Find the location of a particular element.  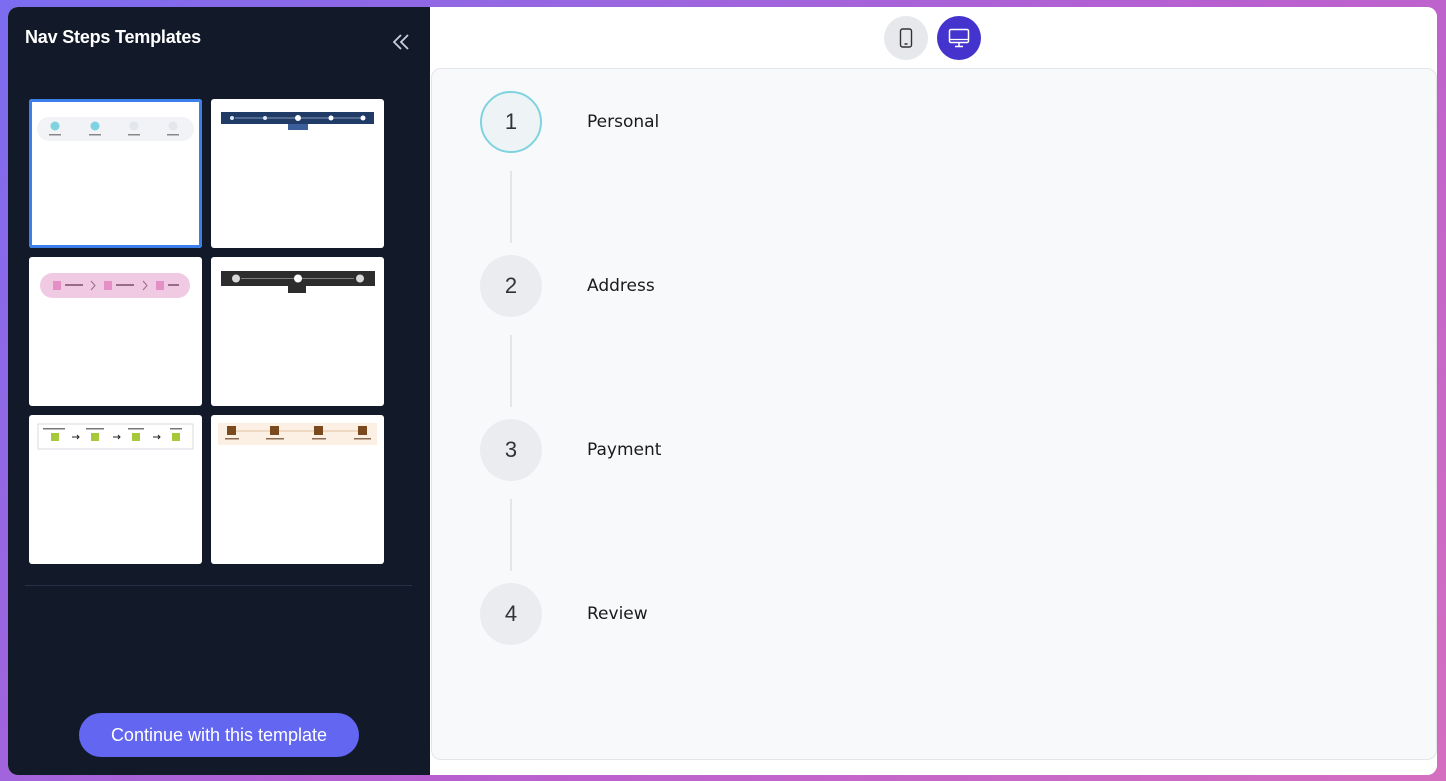

template-grid is located at coordinates (206, 331).